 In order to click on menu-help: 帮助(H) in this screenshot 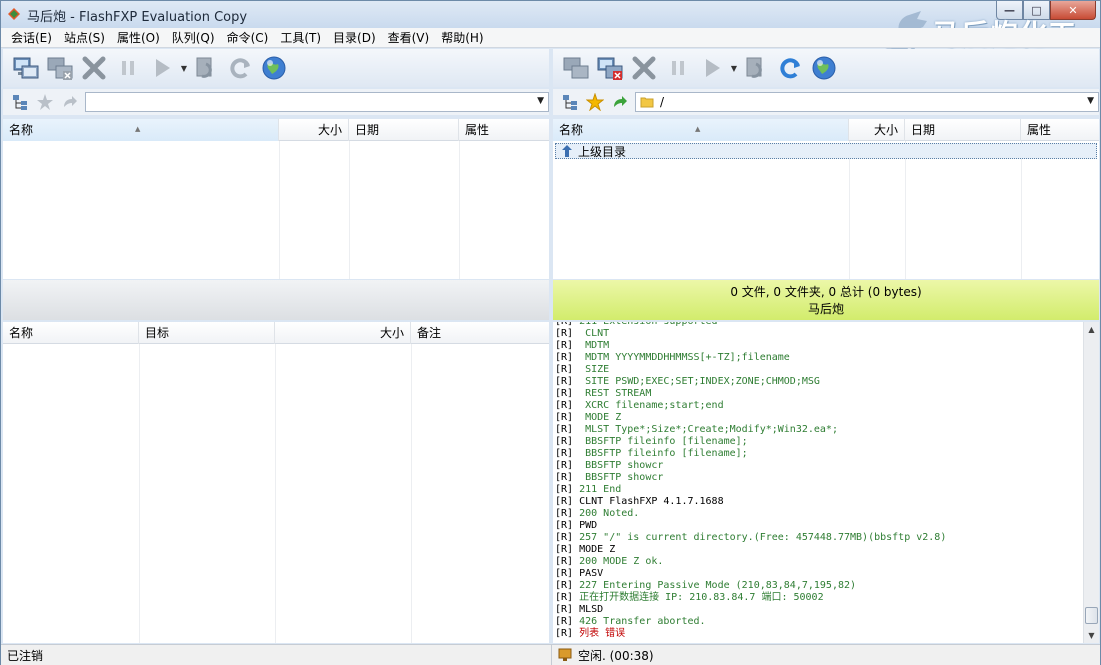, I will do `click(462, 38)`.